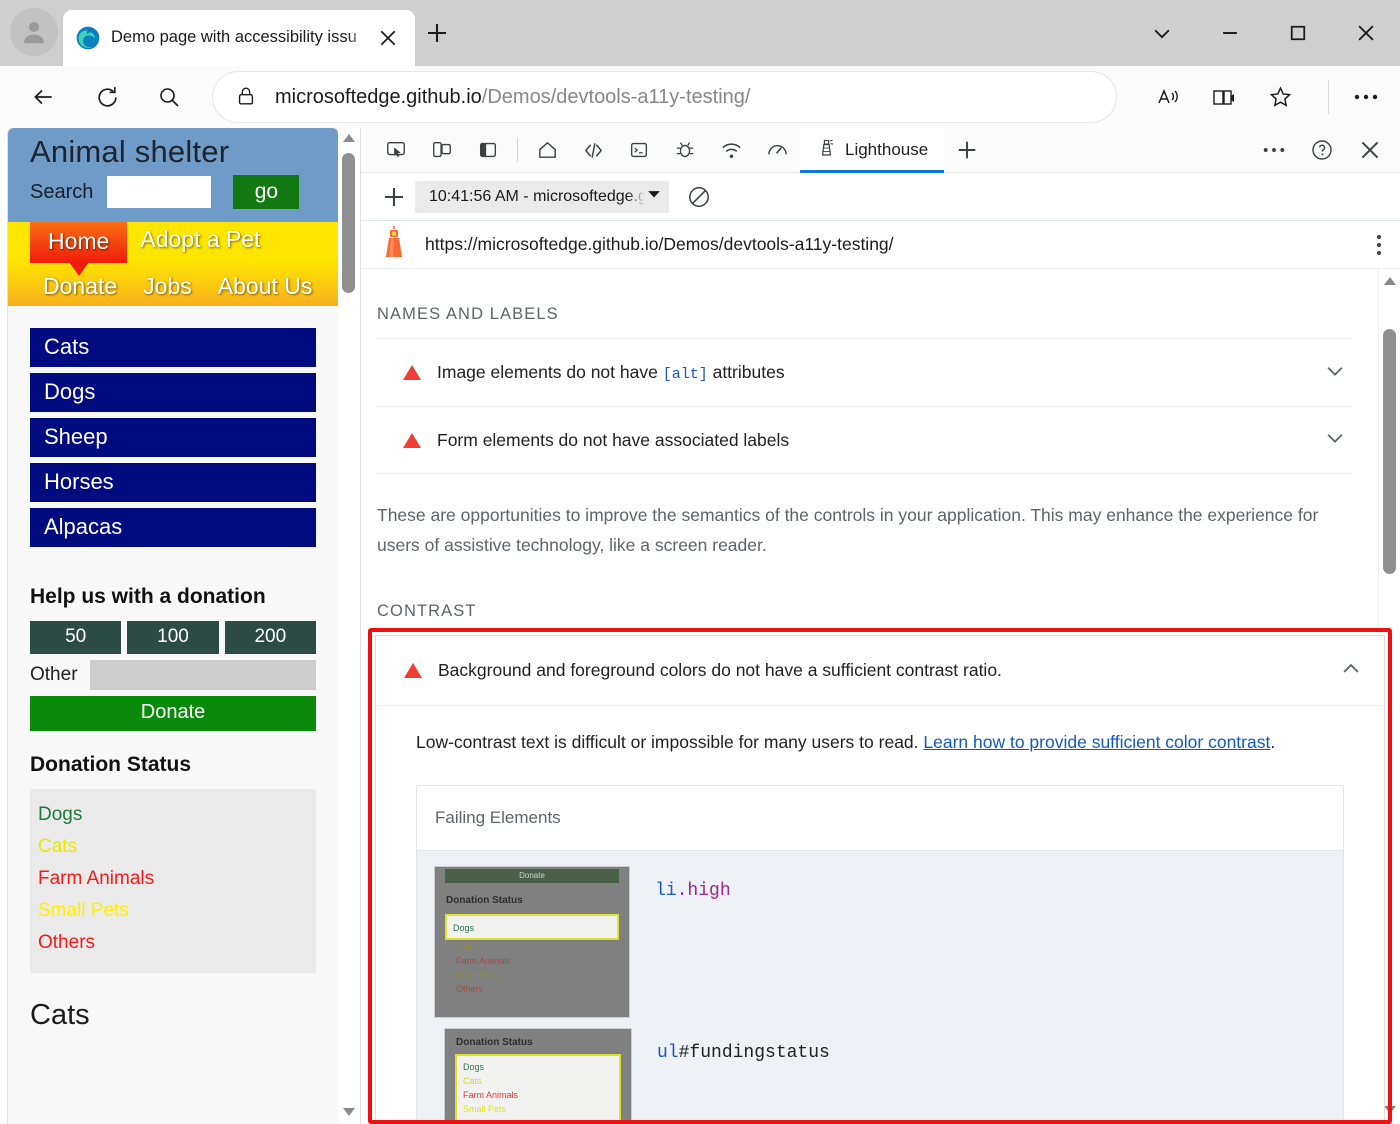 The width and height of the screenshot is (1400, 1124). Describe the element at coordinates (547, 150) in the screenshot. I see `welcome-home-icon` at that location.